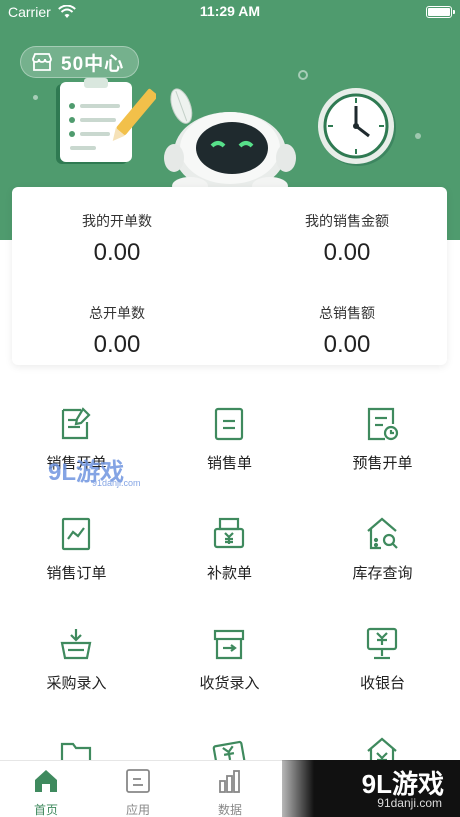 This screenshot has height=817, width=460. I want to click on doc-icon, so click(229, 424).